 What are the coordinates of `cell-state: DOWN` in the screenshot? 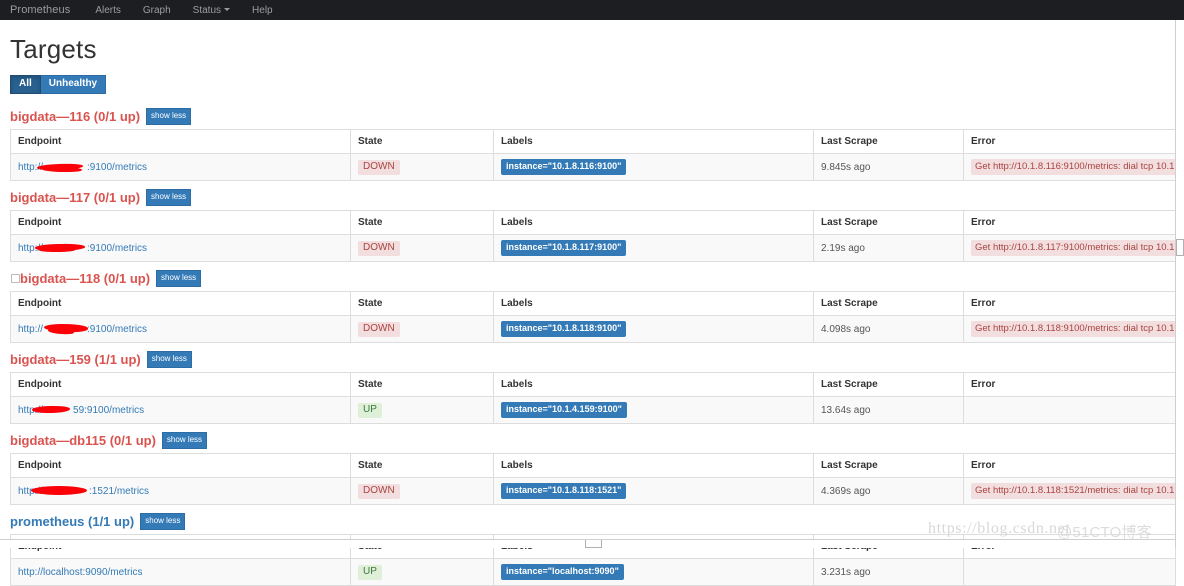 It's located at (422, 491).